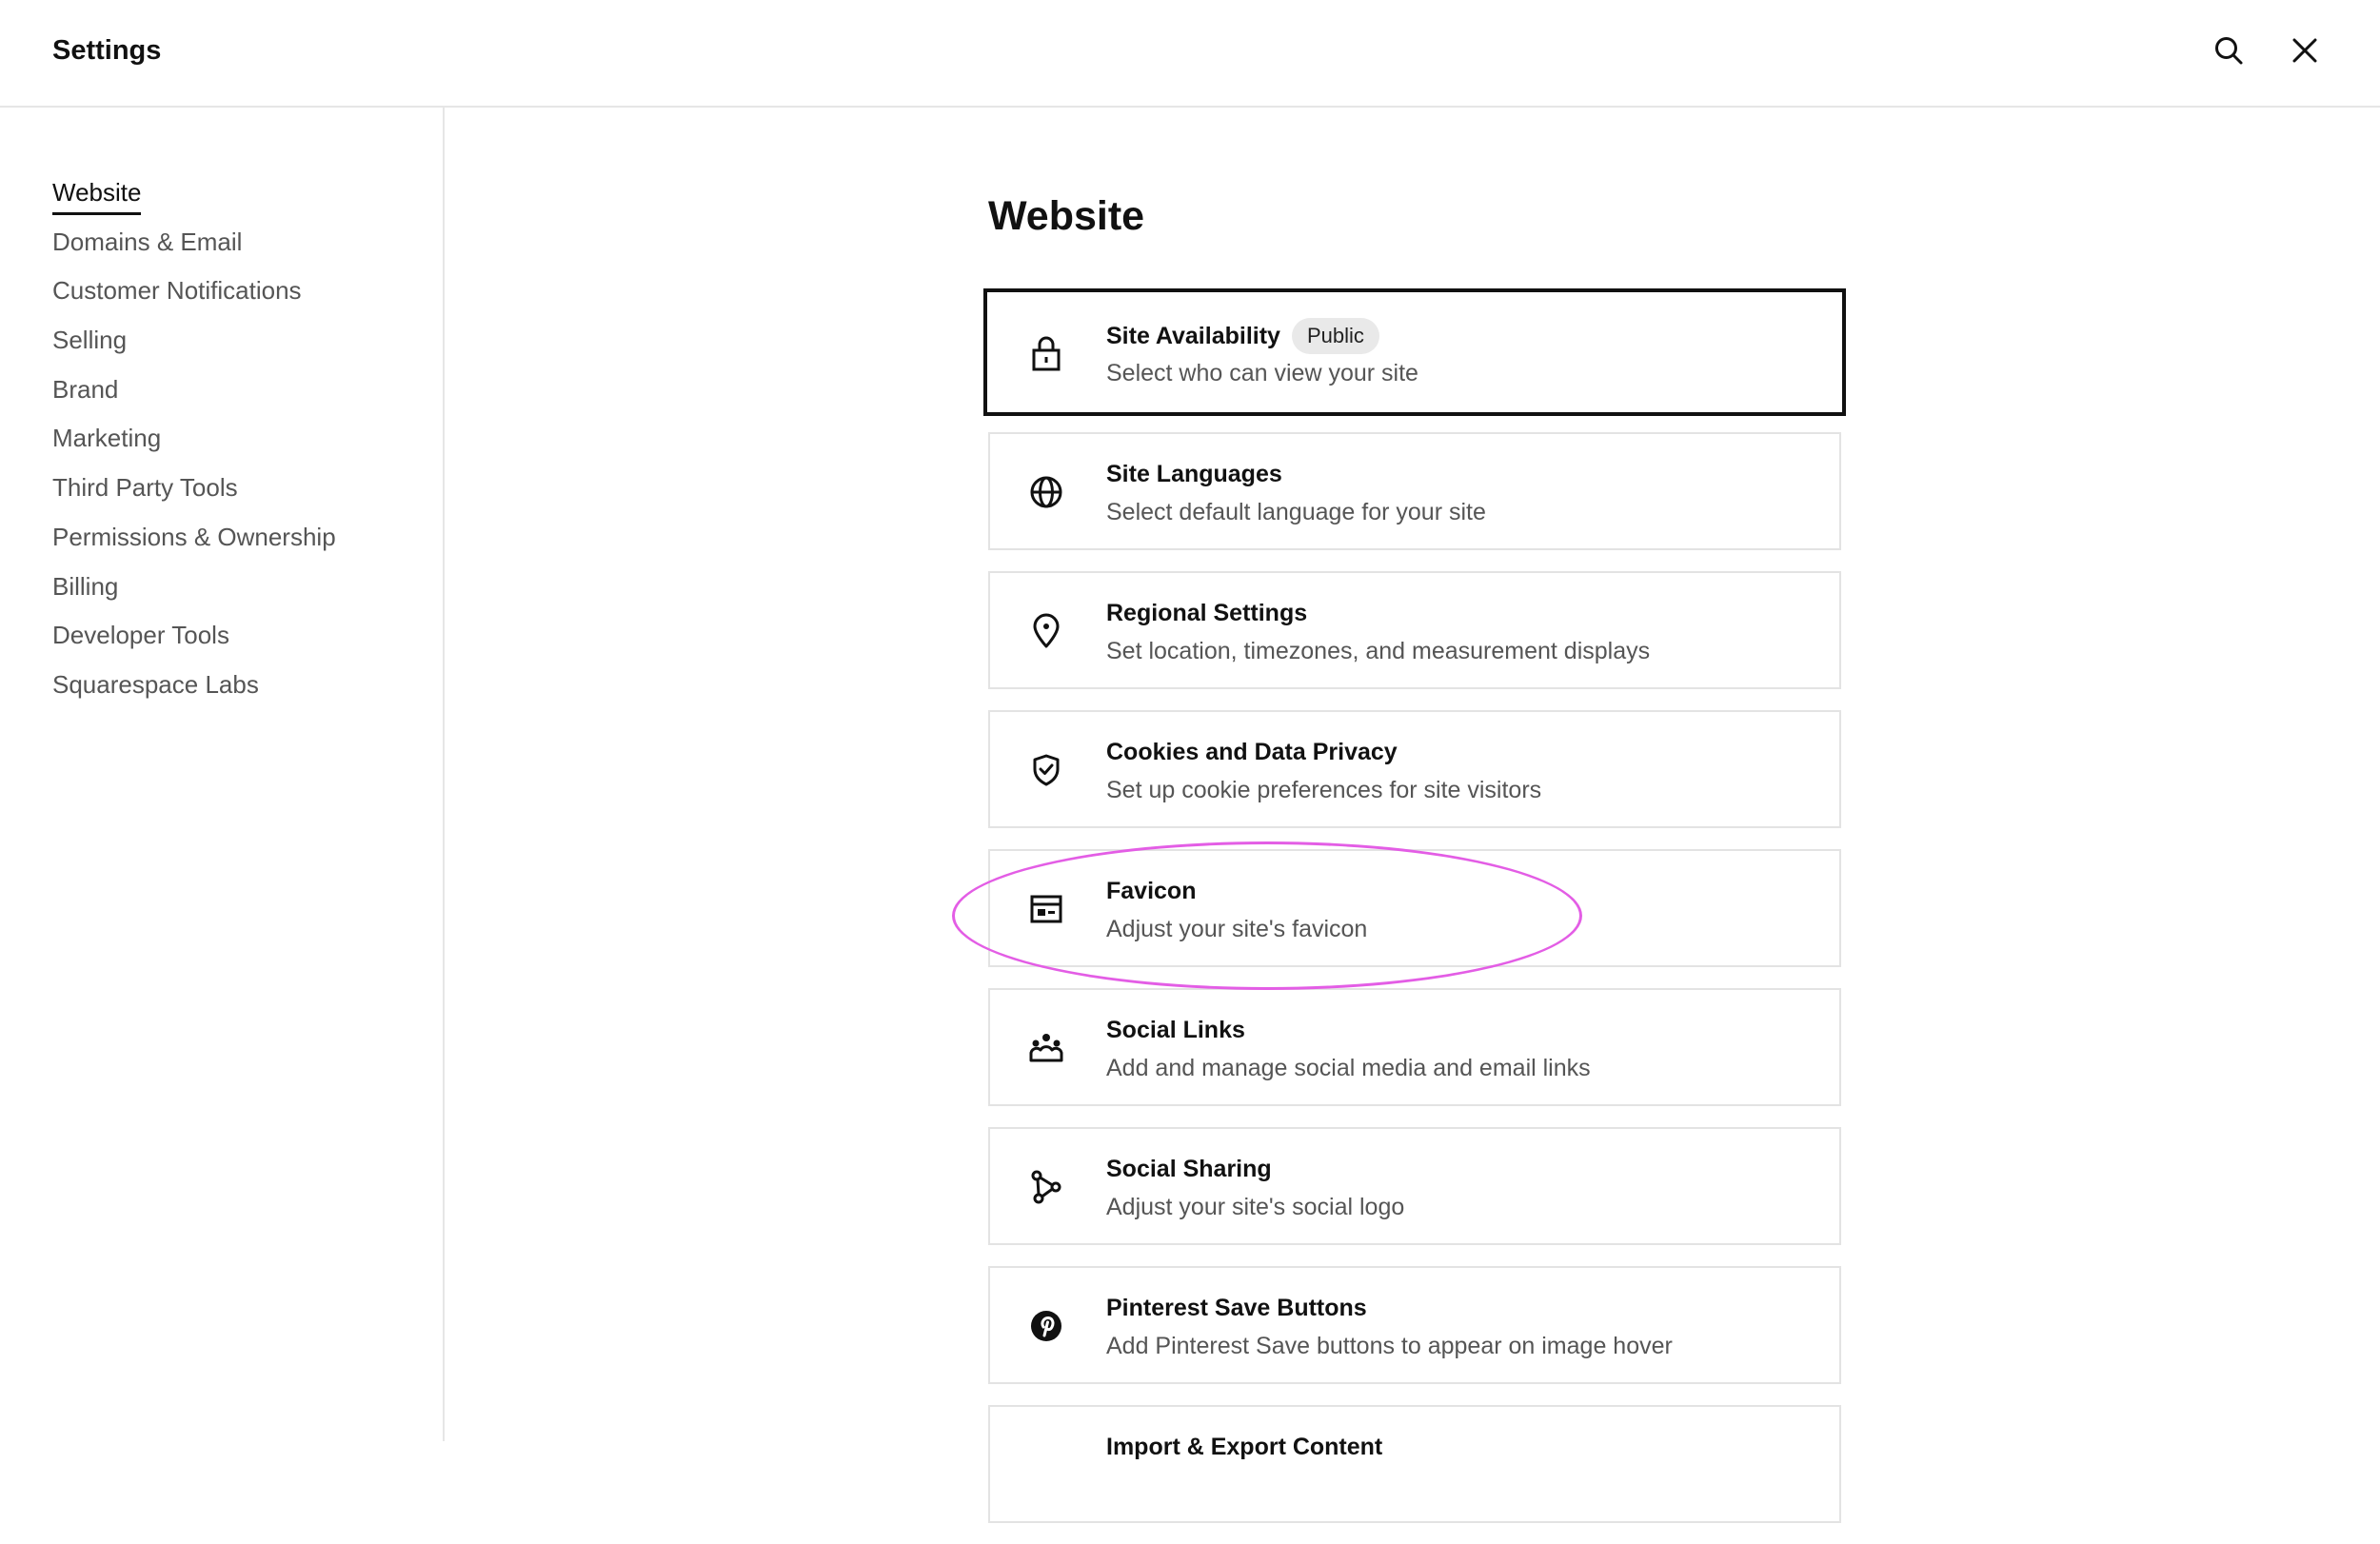 The height and width of the screenshot is (1544, 2380). Describe the element at coordinates (140, 635) in the screenshot. I see `sidebar-item-label: Developer Tools` at that location.